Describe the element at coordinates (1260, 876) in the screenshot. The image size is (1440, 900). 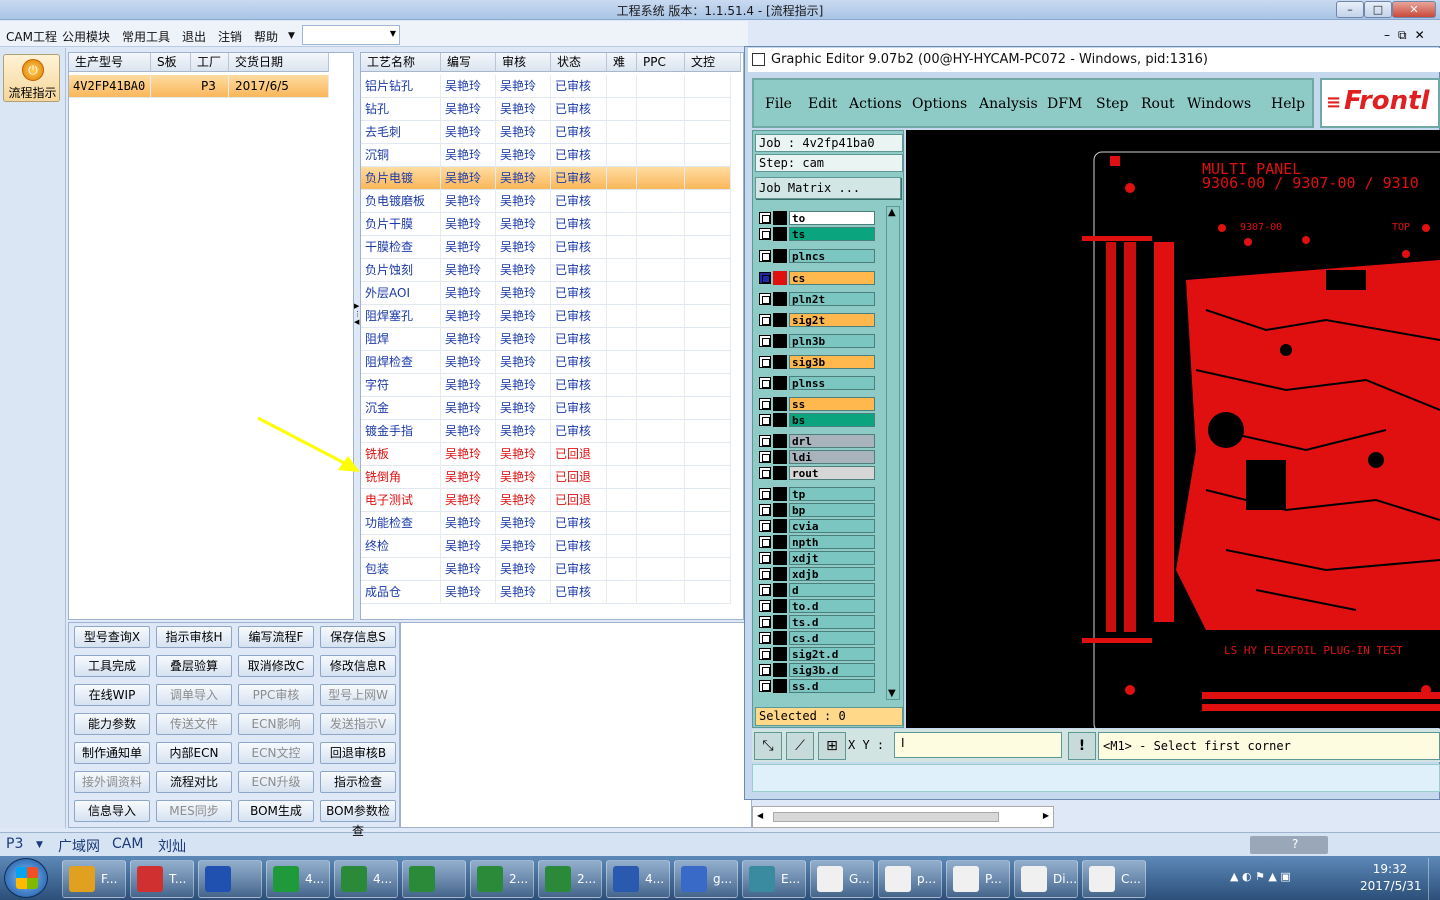
I see `tray-icons: ▲ ◐ ⚑ ▲ ▣` at that location.